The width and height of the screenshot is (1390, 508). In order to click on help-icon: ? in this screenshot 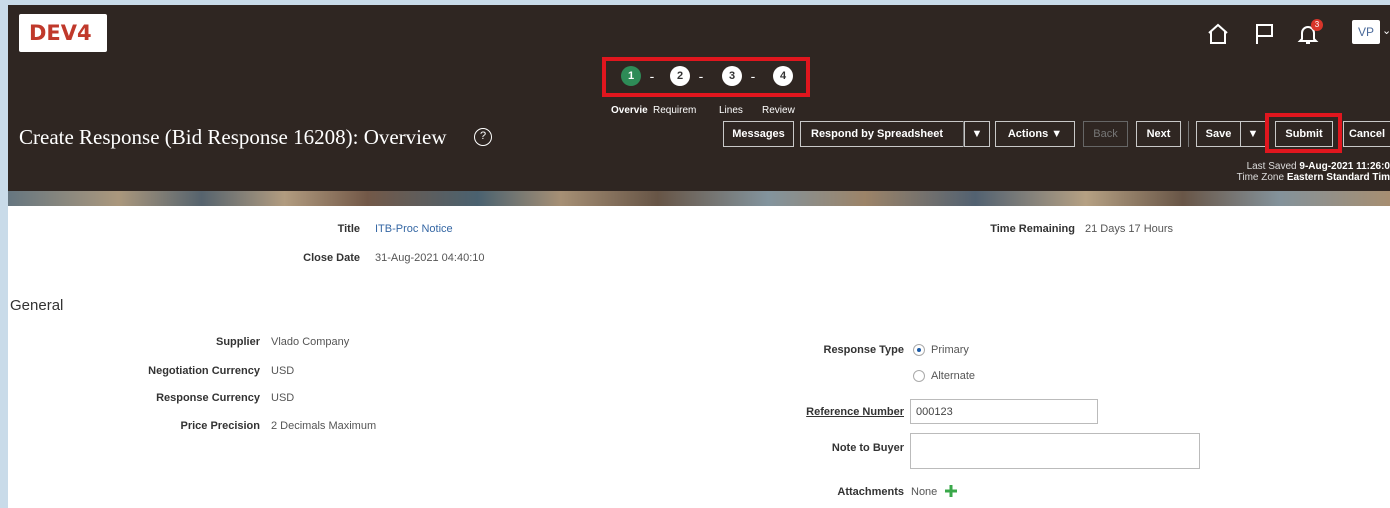, I will do `click(483, 137)`.